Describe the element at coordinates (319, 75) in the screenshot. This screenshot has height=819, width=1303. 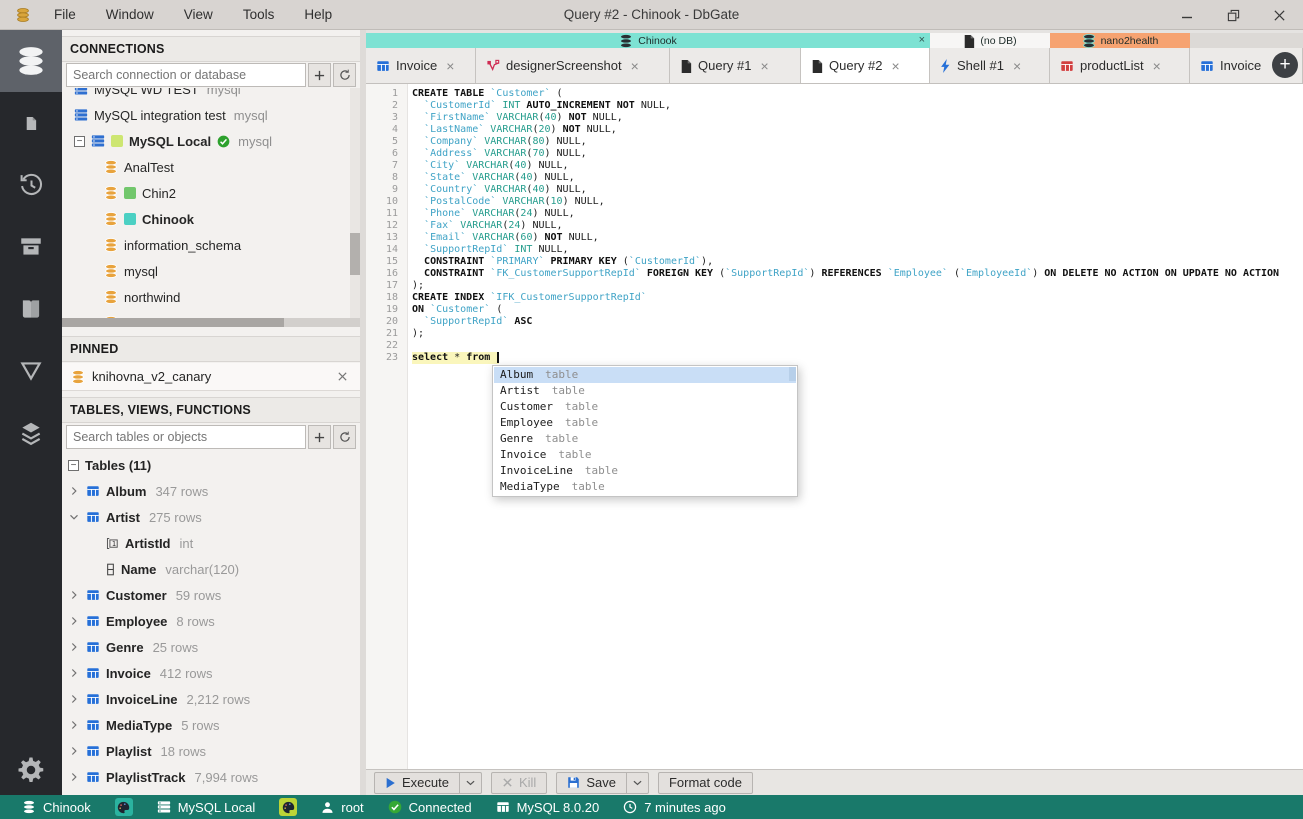
I see `add-connection-button` at that location.